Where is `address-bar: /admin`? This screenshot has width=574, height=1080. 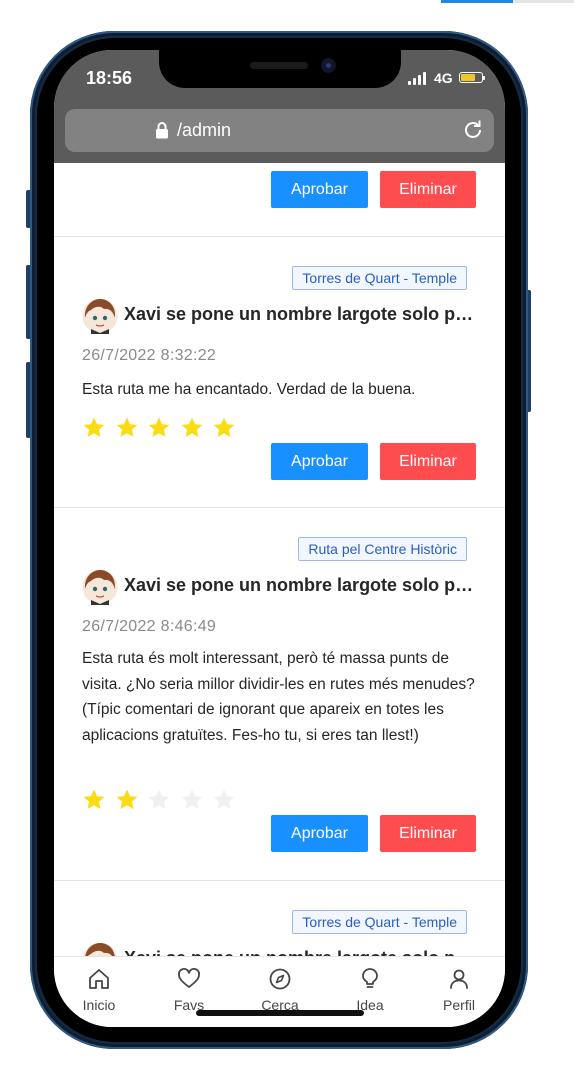
address-bar: /admin is located at coordinates (279, 130).